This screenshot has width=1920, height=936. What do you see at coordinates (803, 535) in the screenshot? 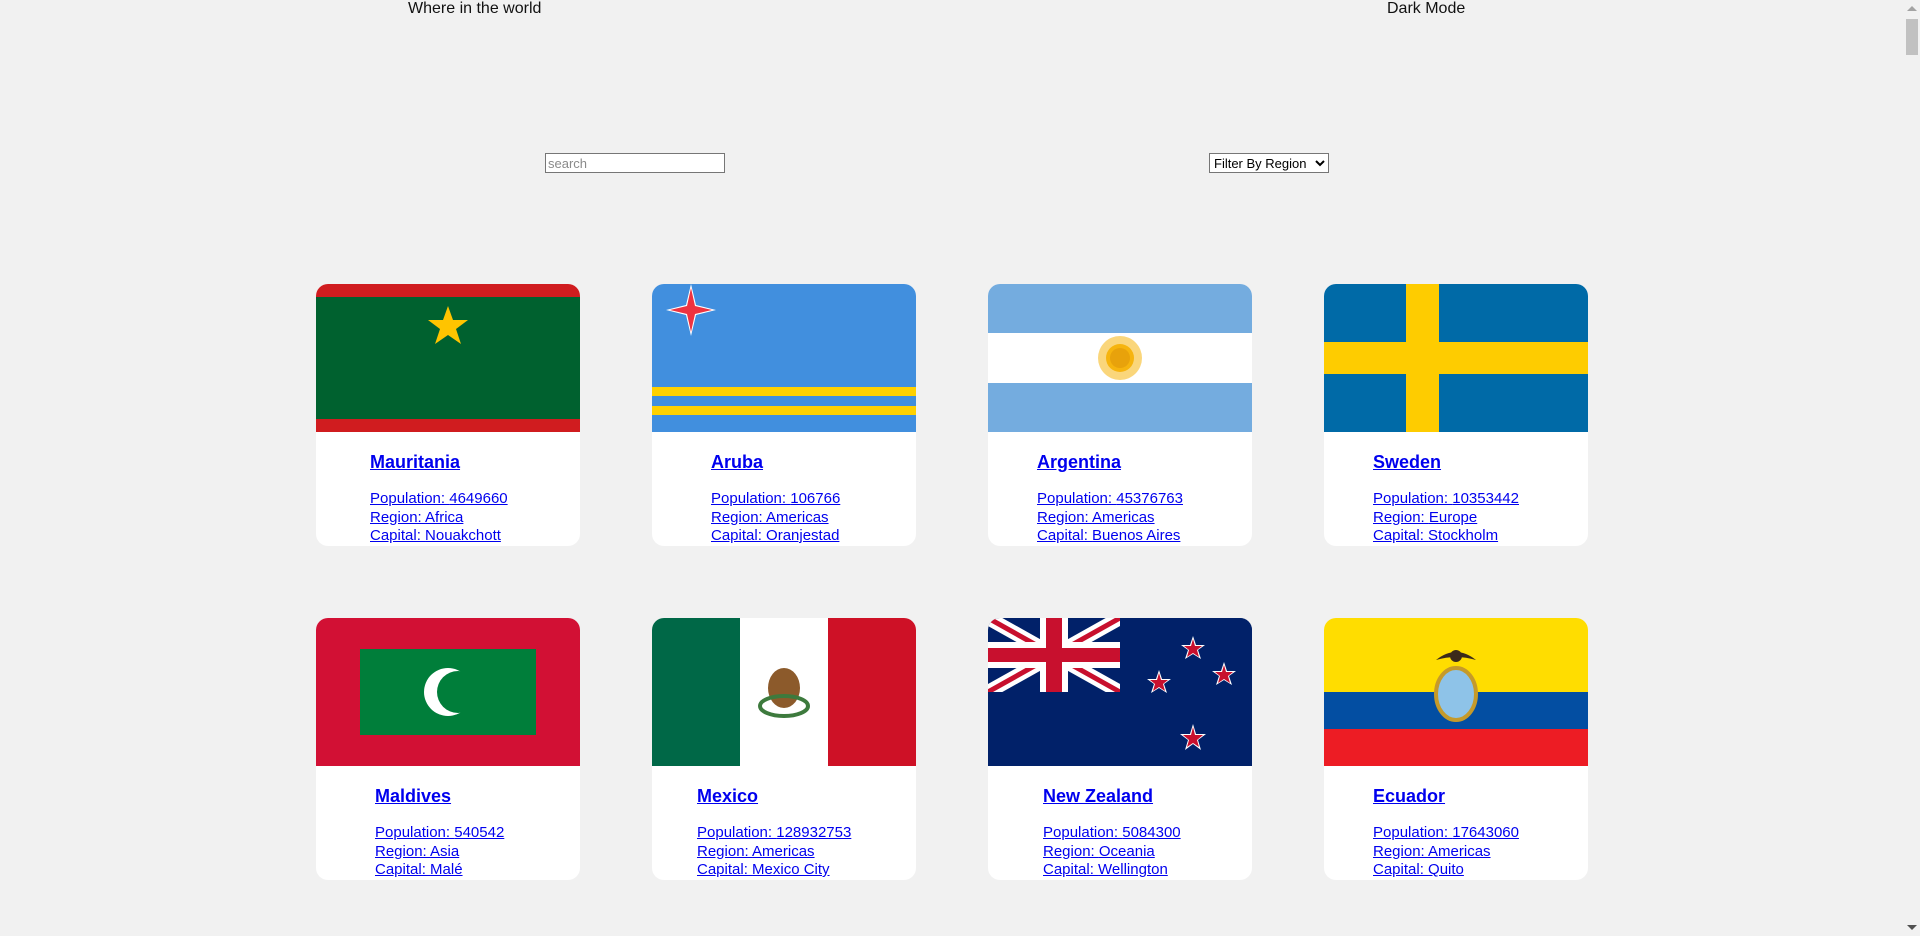
I see `capital-value: Oranjestad` at bounding box center [803, 535].